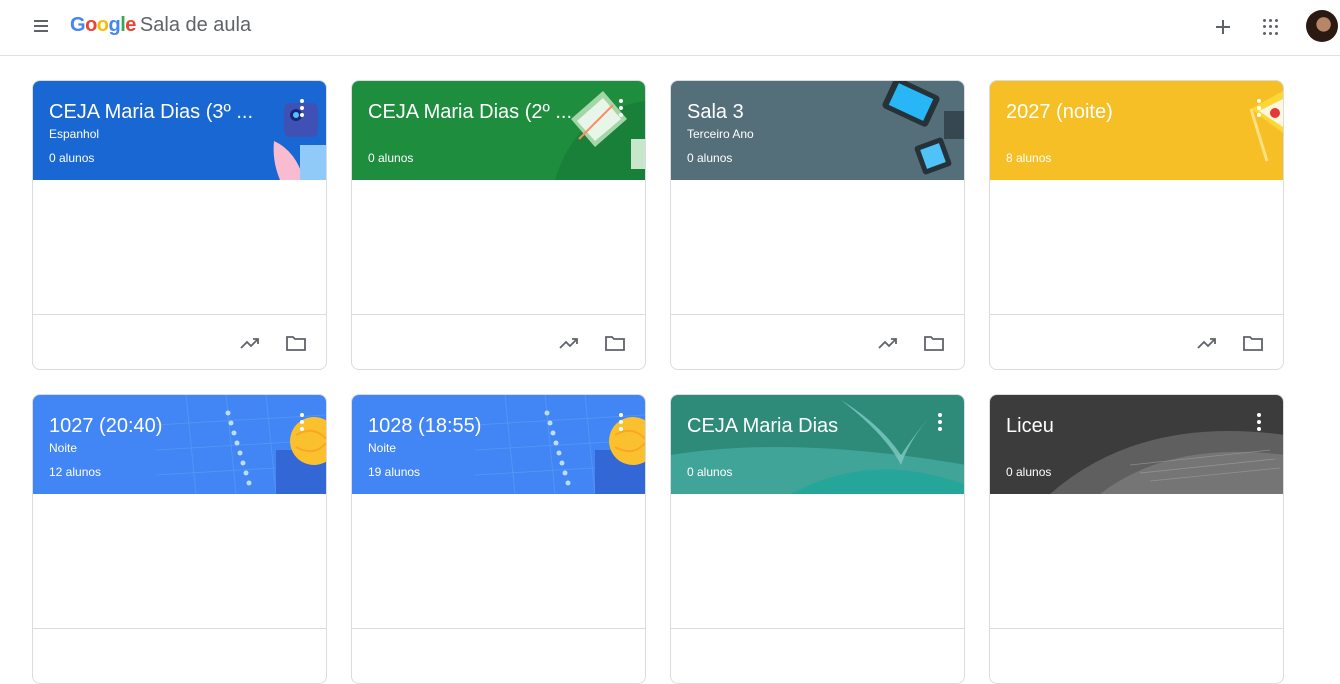 Image resolution: width=1340 pixels, height=684 pixels. I want to click on class-title: 1028 (18:55), so click(478, 426).